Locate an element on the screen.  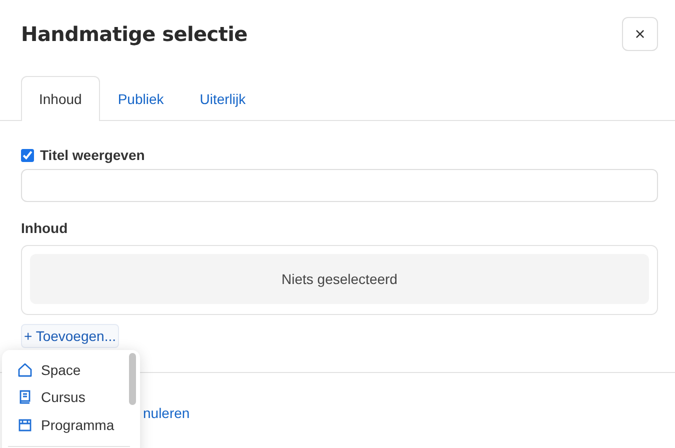
house-icon is located at coordinates (25, 370).